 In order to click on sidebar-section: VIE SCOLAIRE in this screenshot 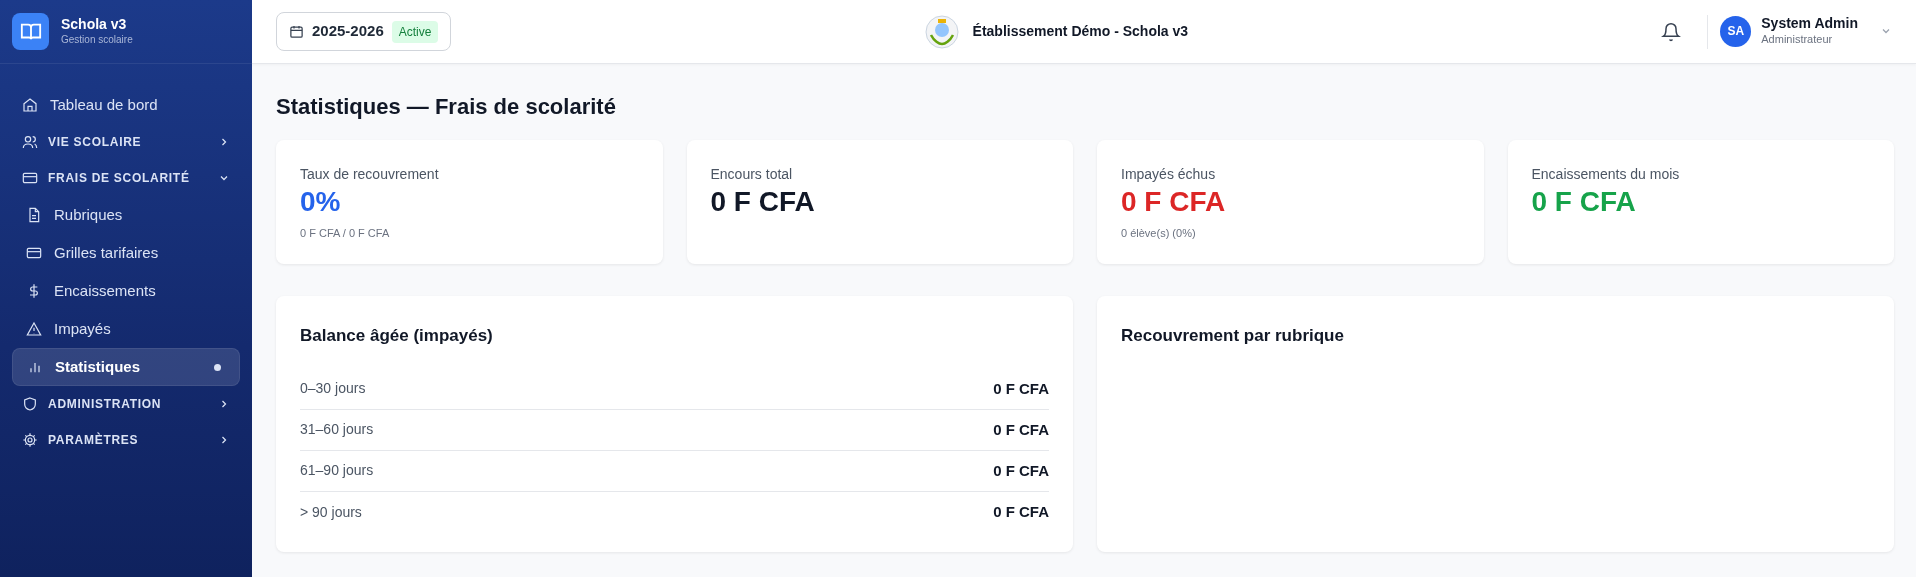, I will do `click(126, 142)`.